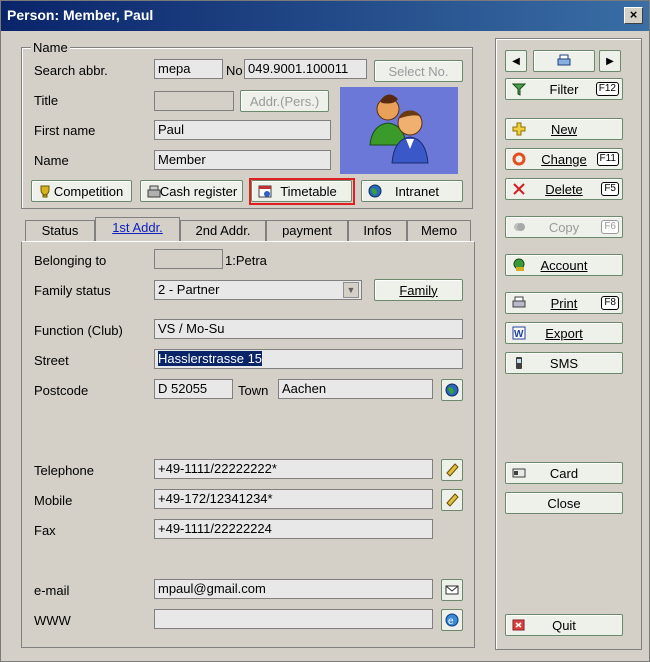 This screenshot has width=650, height=662. What do you see at coordinates (308, 359) in the screenshot?
I see `street-field: Hasslerstrasse 15` at bounding box center [308, 359].